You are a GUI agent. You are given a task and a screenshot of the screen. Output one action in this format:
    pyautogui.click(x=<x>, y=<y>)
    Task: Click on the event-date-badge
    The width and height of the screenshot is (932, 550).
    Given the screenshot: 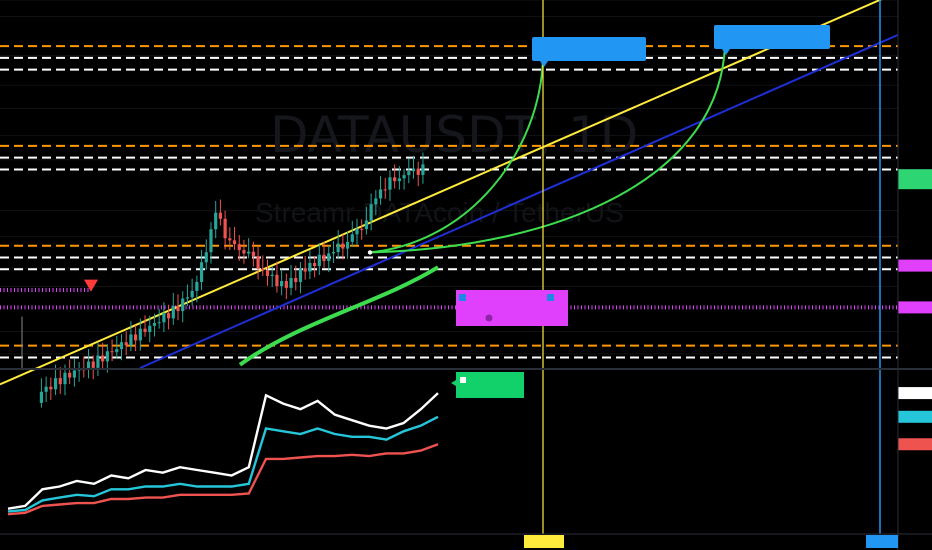 What is the action you would take?
    pyautogui.click(x=544, y=541)
    